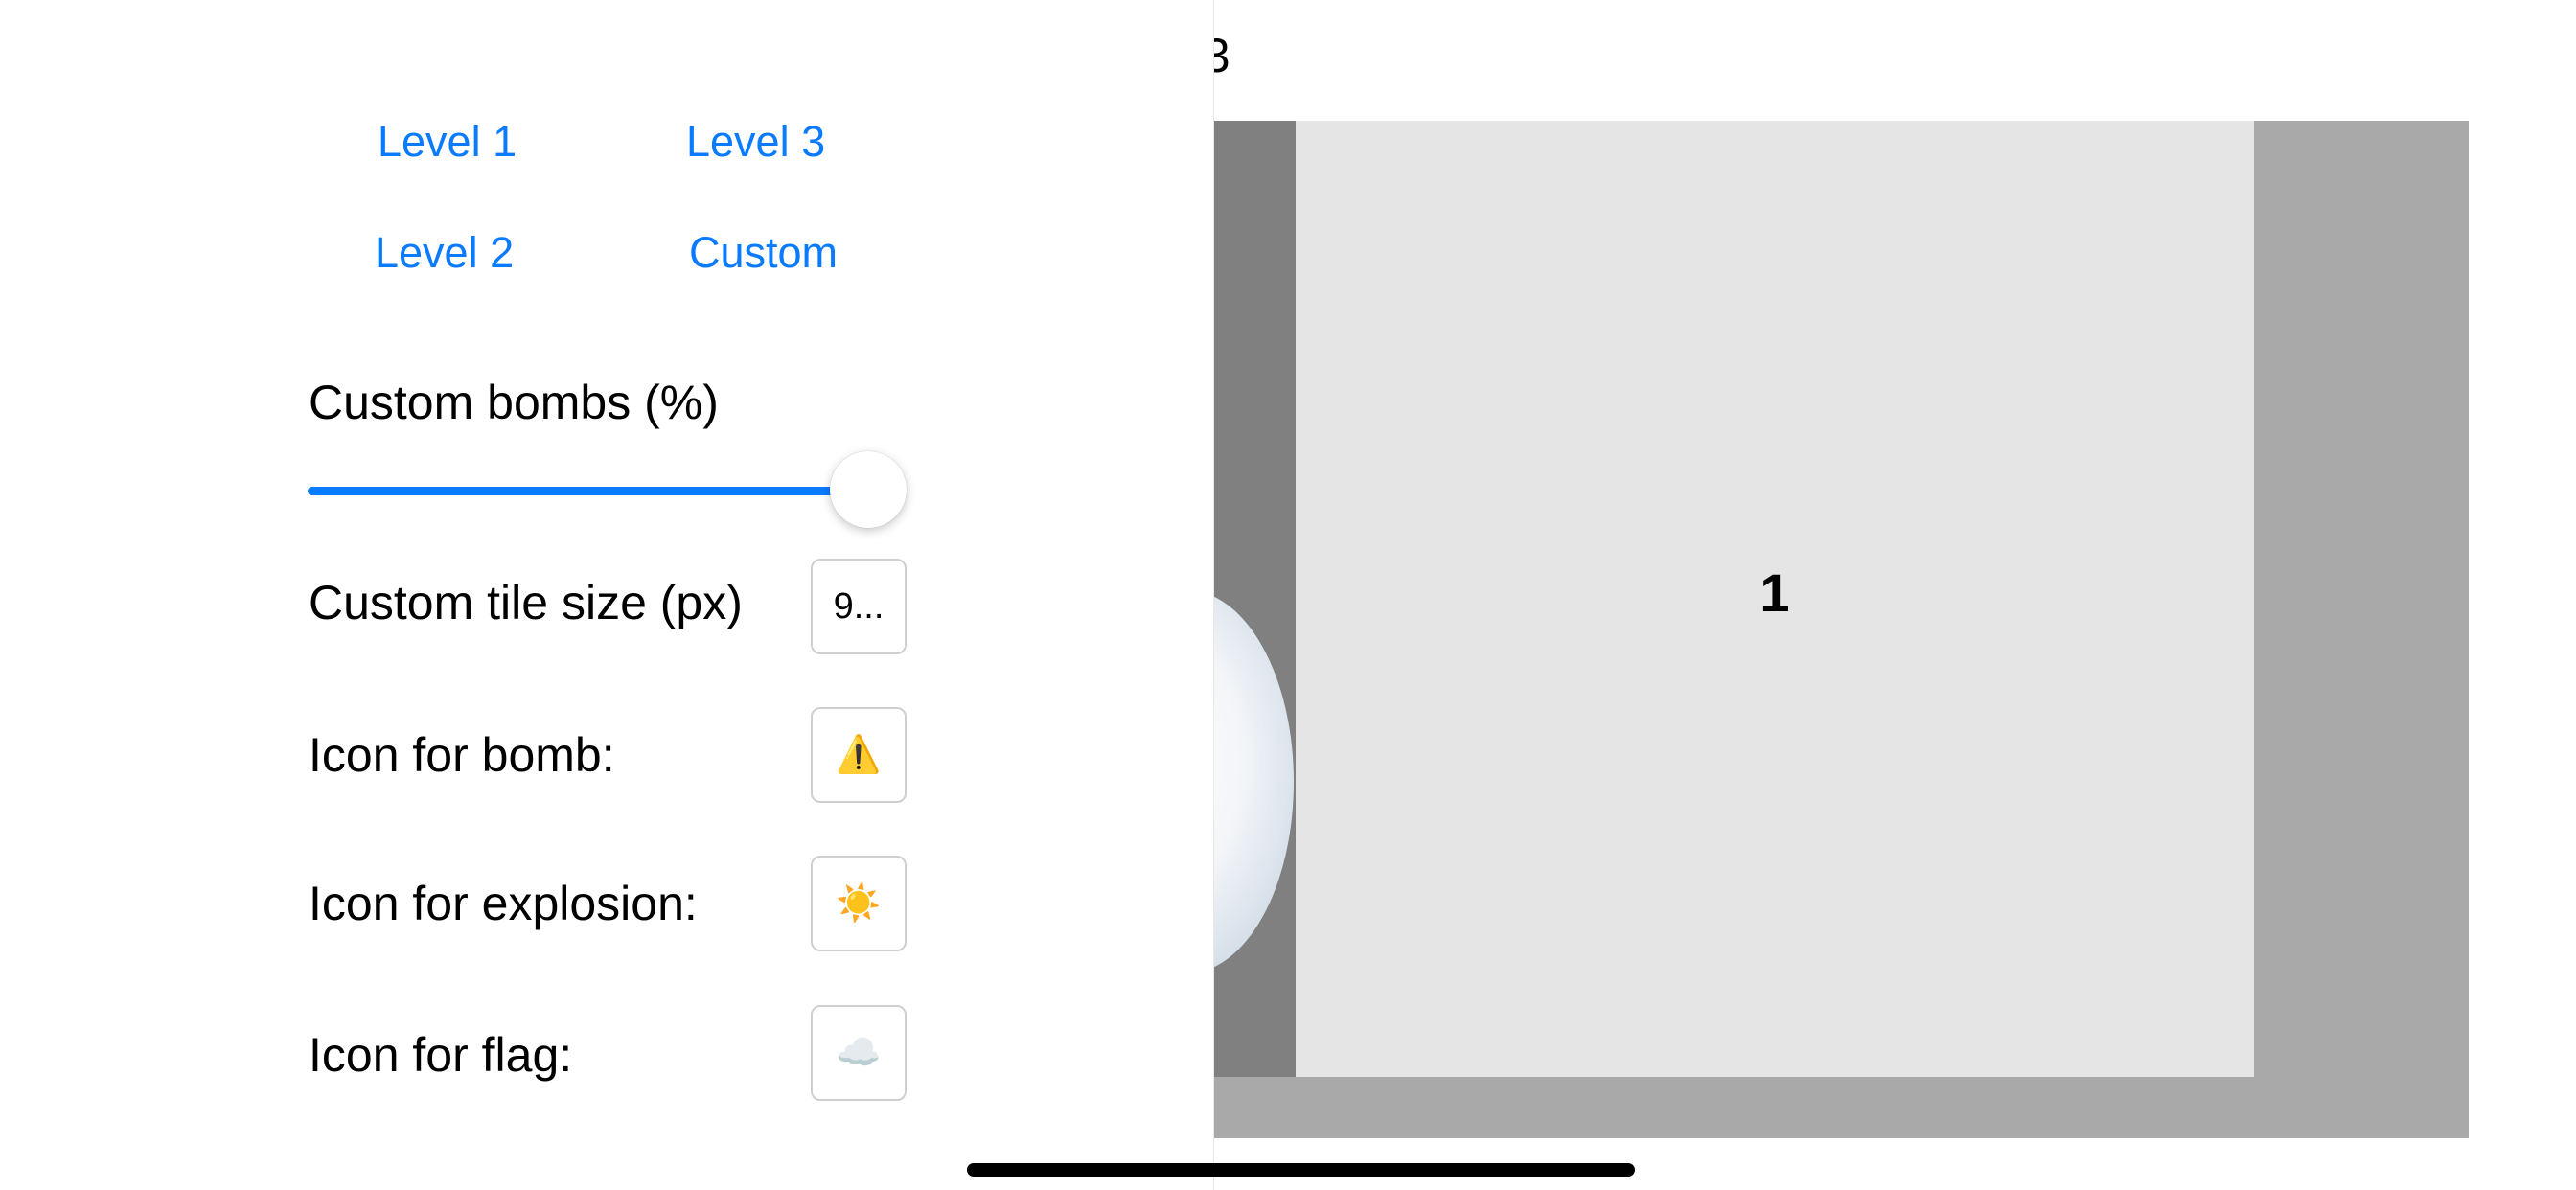 Image resolution: width=2576 pixels, height=1190 pixels. I want to click on explosion-icon-field: ☀️, so click(859, 904).